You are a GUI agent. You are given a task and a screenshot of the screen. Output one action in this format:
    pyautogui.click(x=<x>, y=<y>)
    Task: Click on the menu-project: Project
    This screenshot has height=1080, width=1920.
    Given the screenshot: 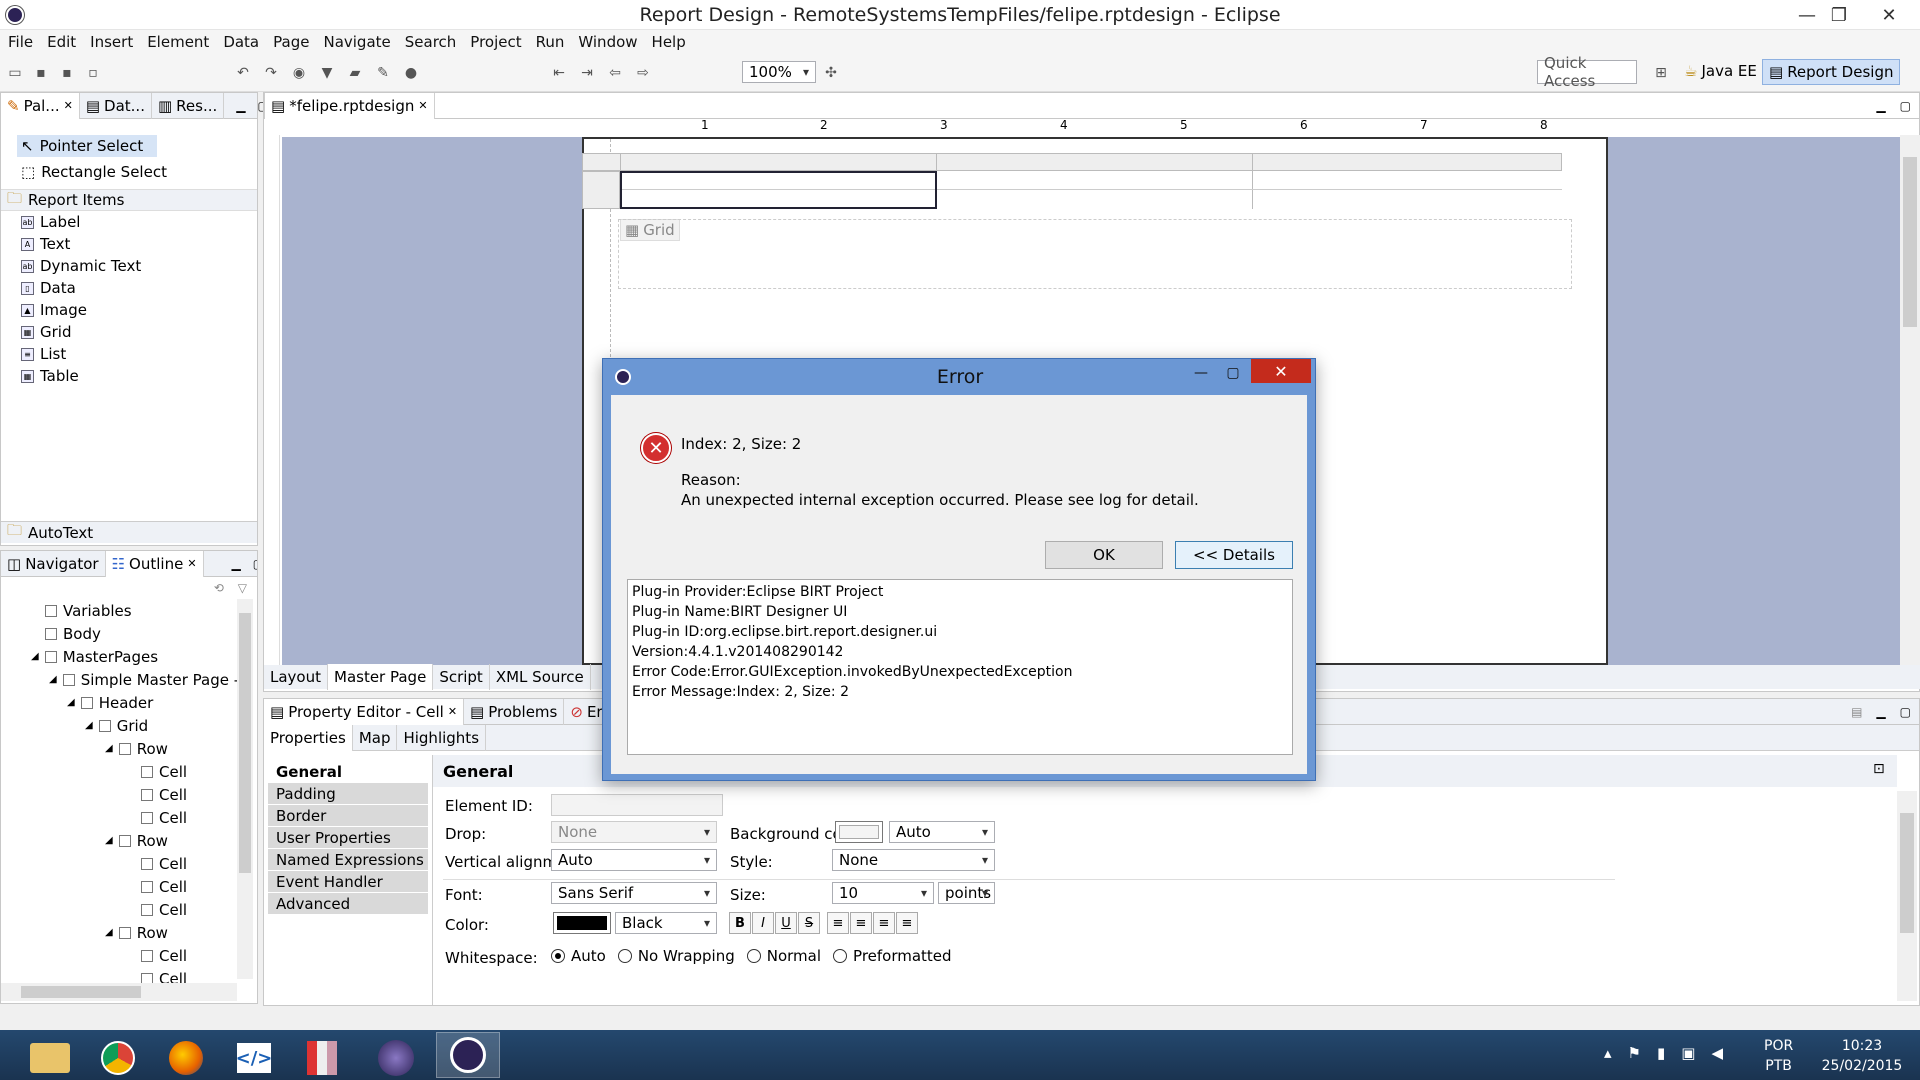 What is the action you would take?
    pyautogui.click(x=495, y=42)
    